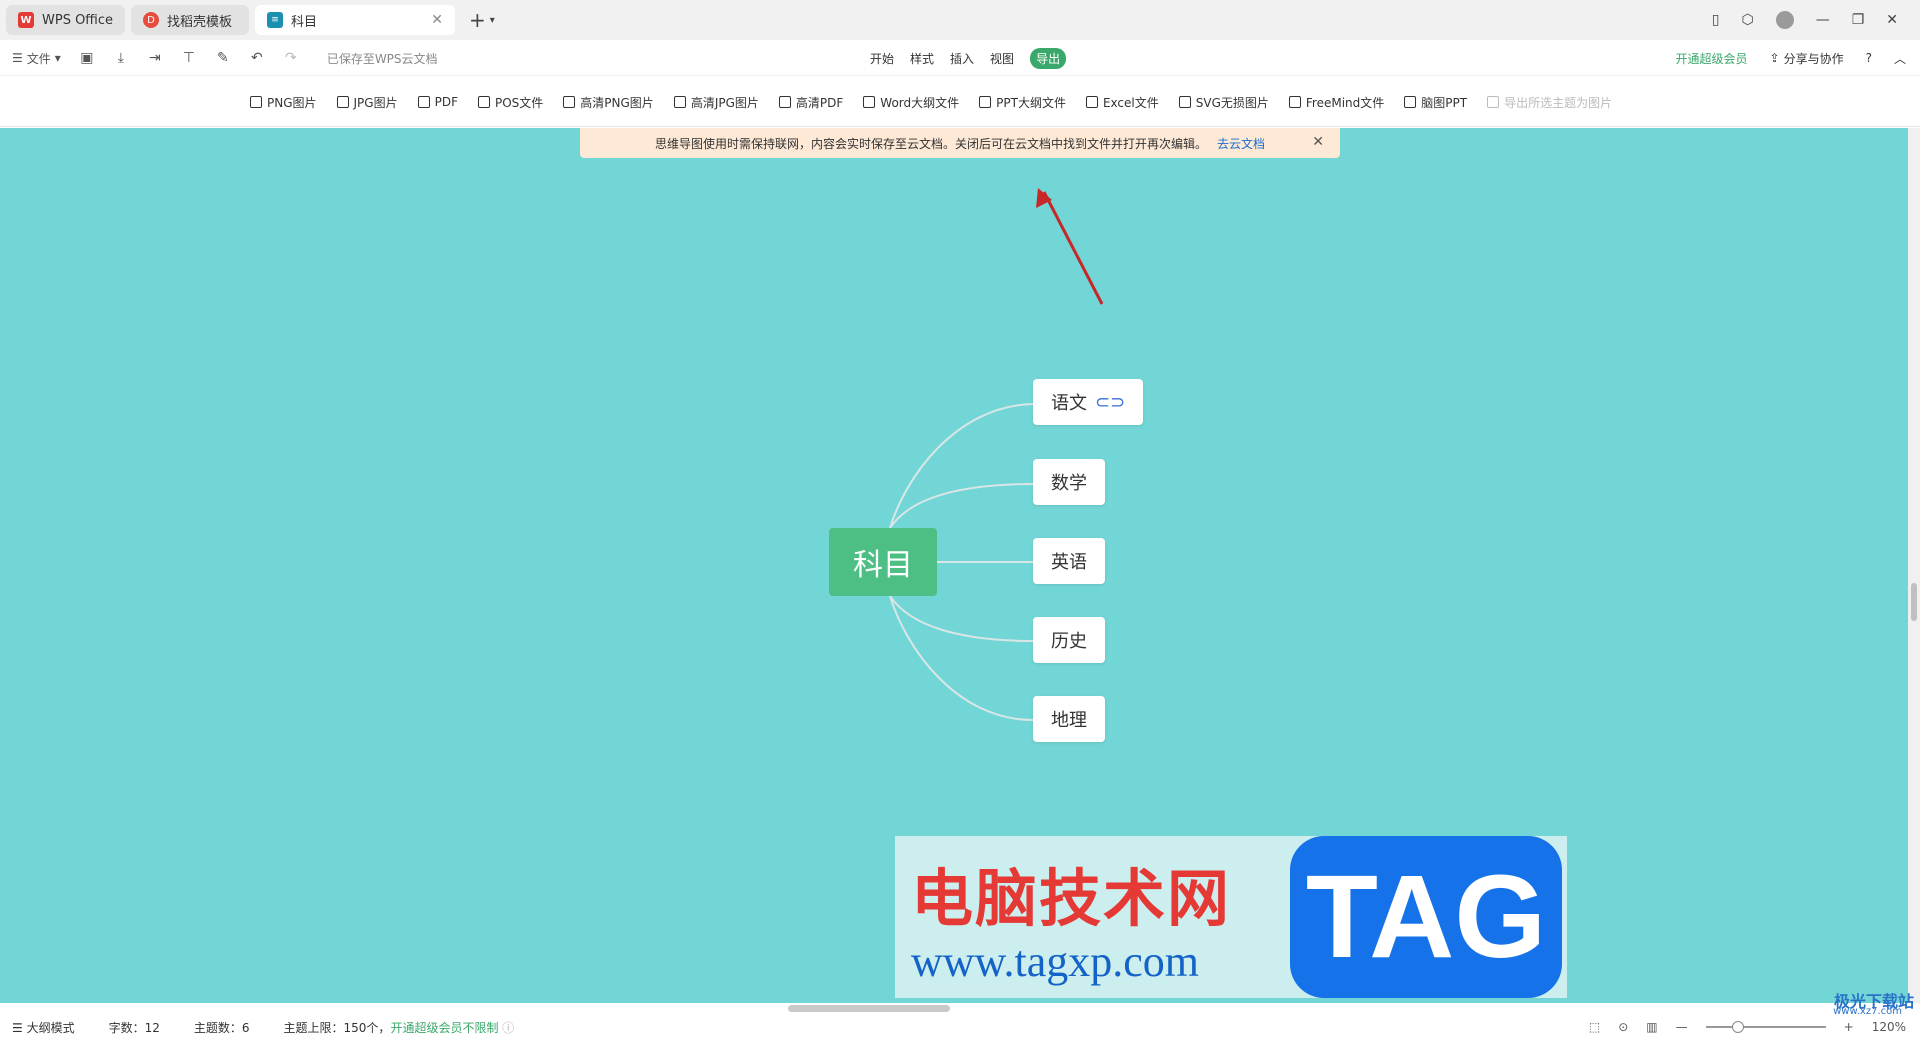 The height and width of the screenshot is (1040, 1920). I want to click on status-left: ☰ 大纲模式 字数：12 主题数：6 主题上限：150个，开通超级会员不限制 ⓘ, so click(257, 1027).